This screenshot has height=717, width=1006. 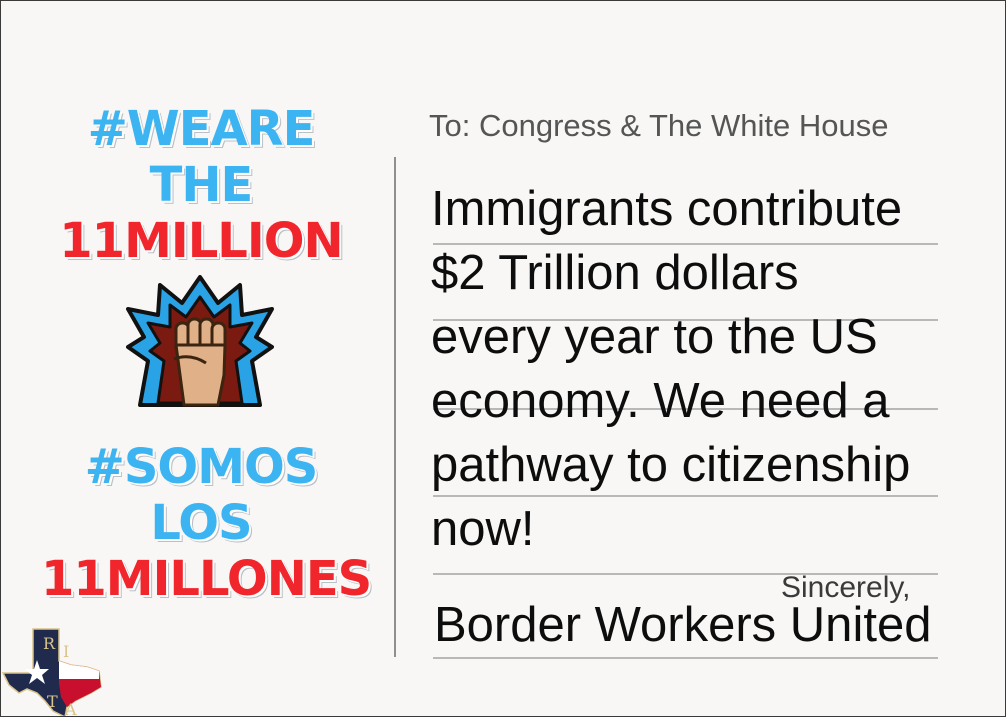 I want to click on raised-fist-icon, so click(x=200, y=341).